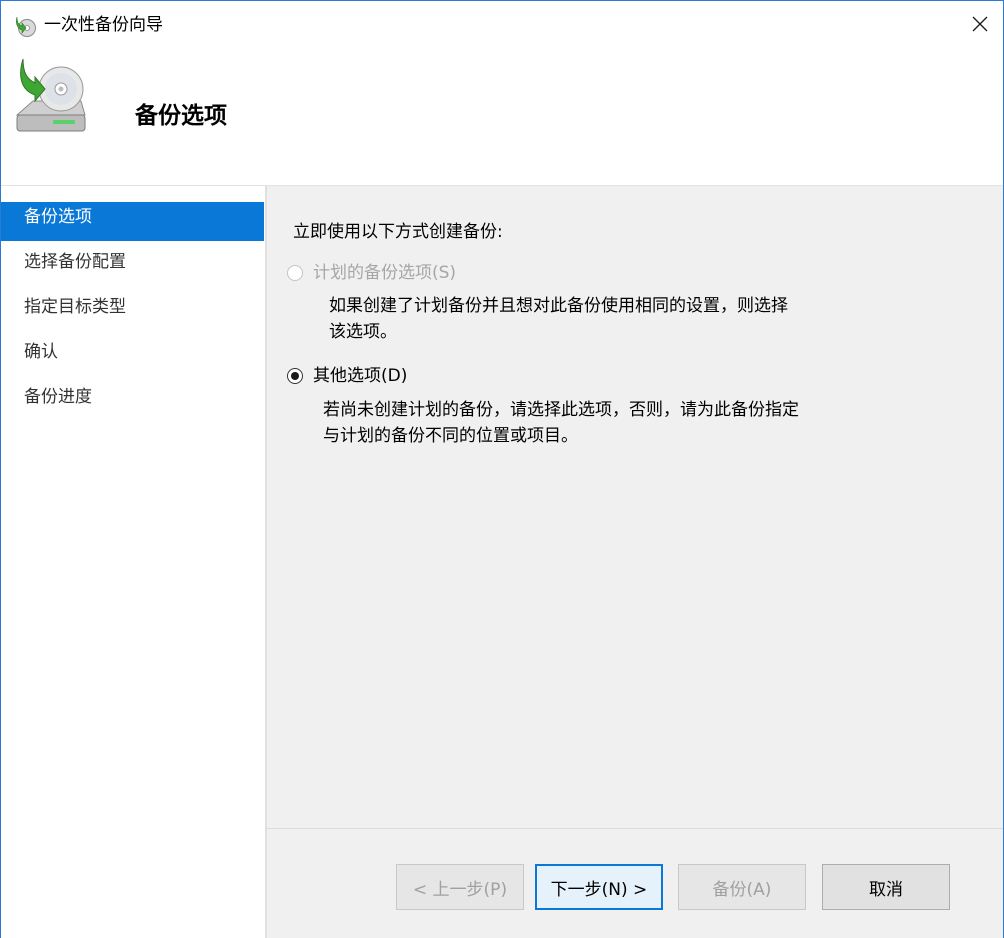 This screenshot has height=938, width=1004. Describe the element at coordinates (41, 352) in the screenshot. I see `sidebar-item-label: 确认` at that location.